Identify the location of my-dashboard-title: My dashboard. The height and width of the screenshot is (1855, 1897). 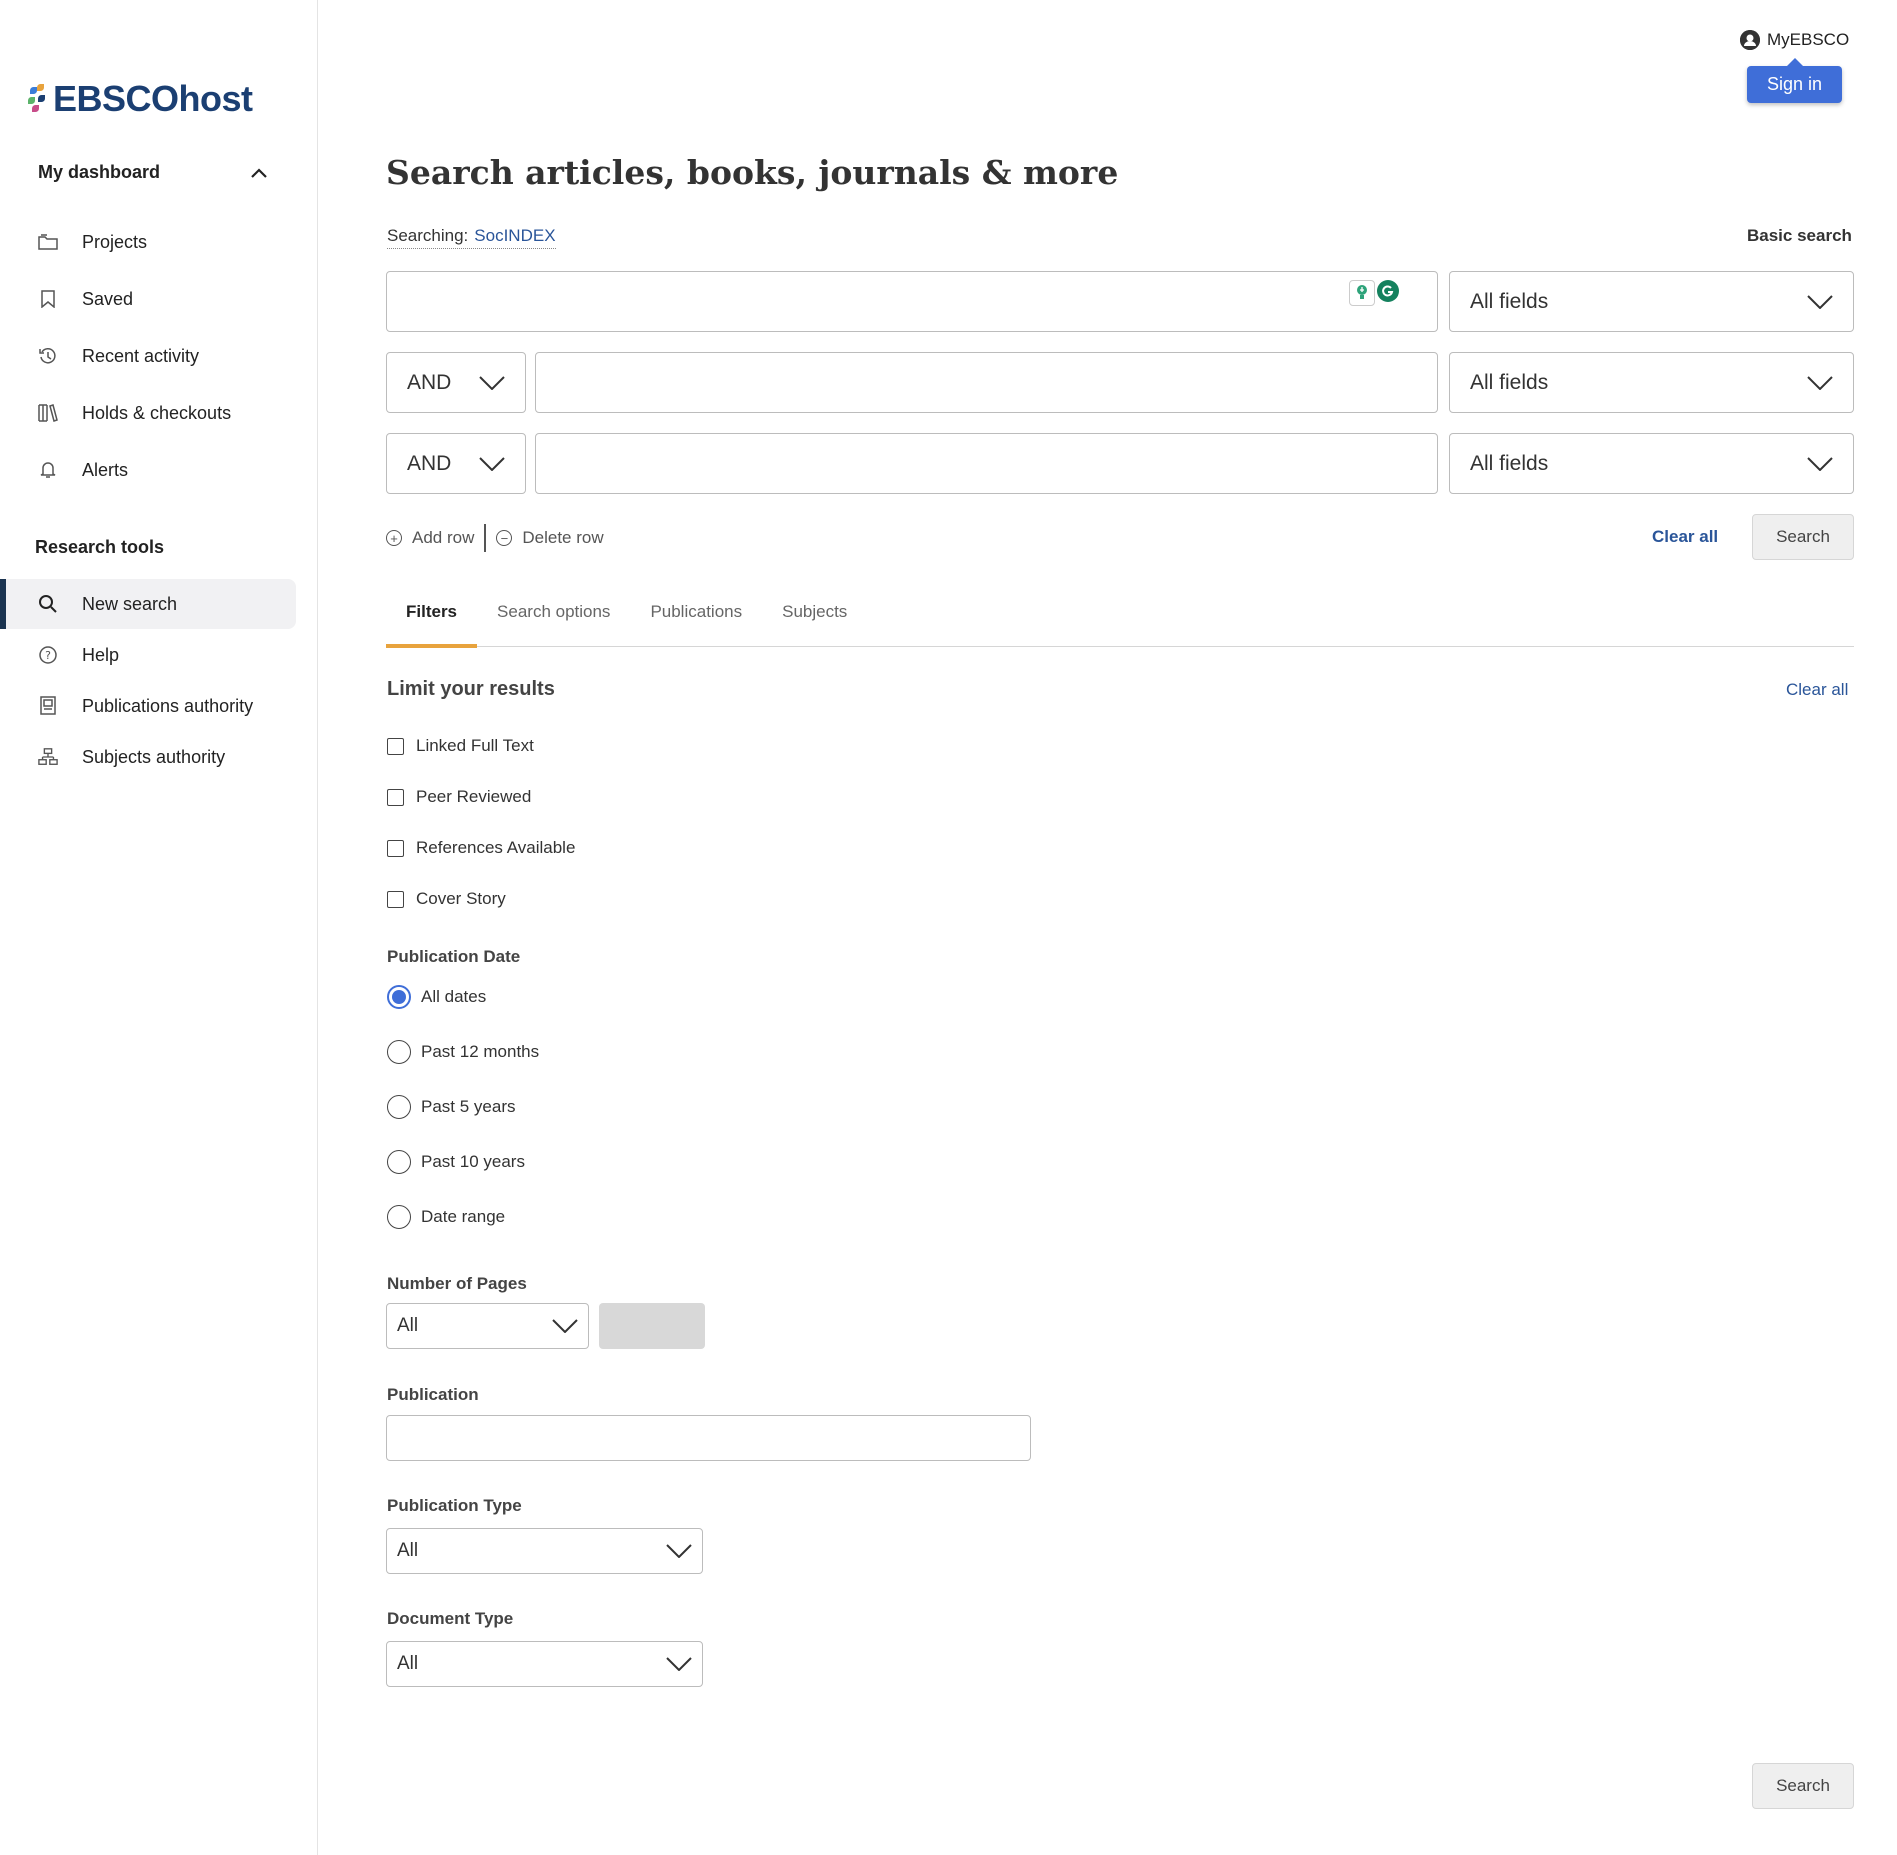
(99, 172).